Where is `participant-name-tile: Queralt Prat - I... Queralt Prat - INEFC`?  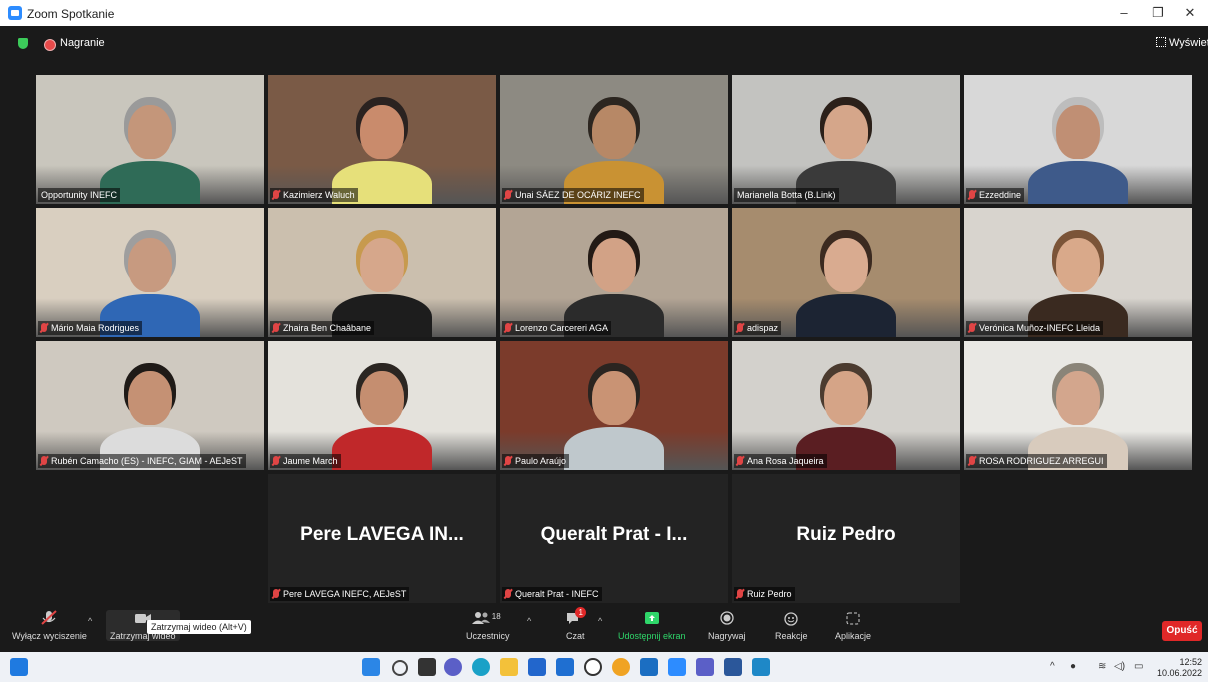 participant-name-tile: Queralt Prat - I... Queralt Prat - INEFC is located at coordinates (614, 538).